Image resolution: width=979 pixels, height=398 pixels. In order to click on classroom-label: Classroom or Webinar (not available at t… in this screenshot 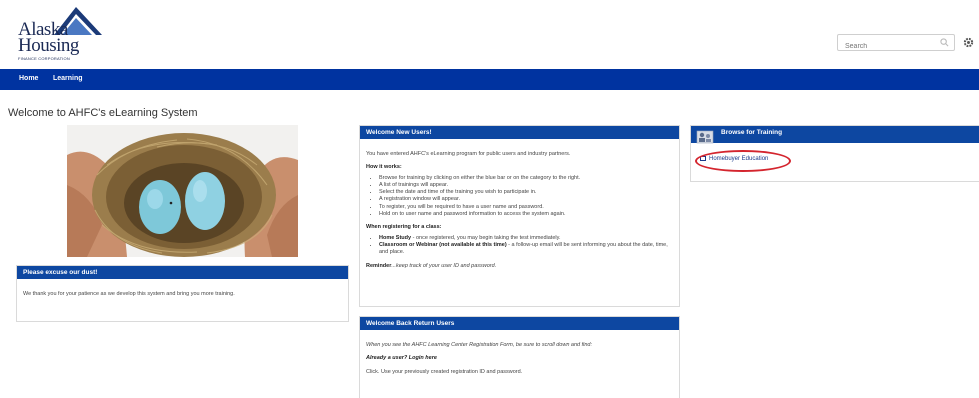, I will do `click(443, 244)`.